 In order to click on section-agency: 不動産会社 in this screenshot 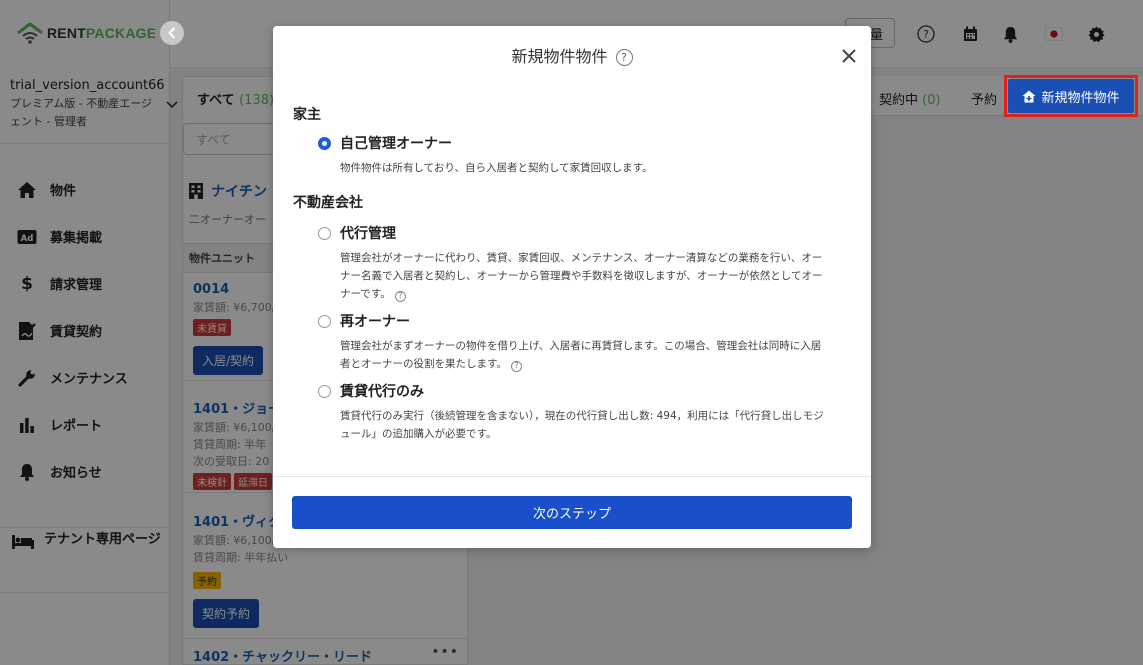, I will do `click(328, 203)`.